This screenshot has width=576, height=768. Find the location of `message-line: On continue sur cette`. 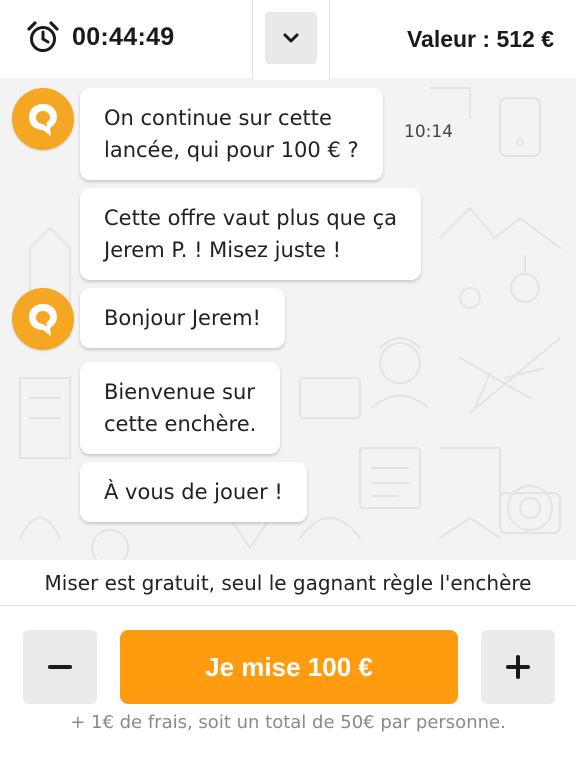

message-line: On continue sur cette is located at coordinates (218, 118).